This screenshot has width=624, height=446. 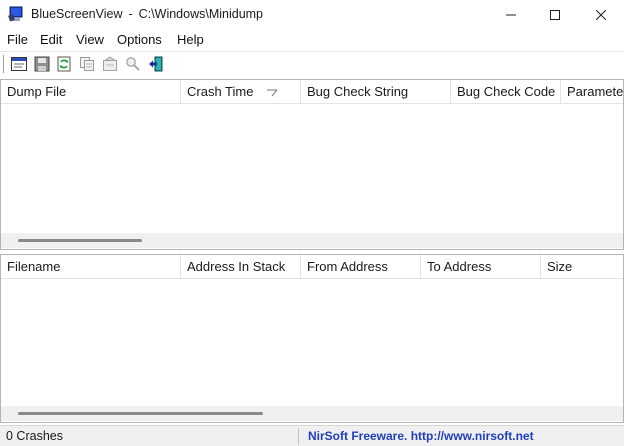 I want to click on menu-bar: File Edit View Options Help, so click(x=312, y=40).